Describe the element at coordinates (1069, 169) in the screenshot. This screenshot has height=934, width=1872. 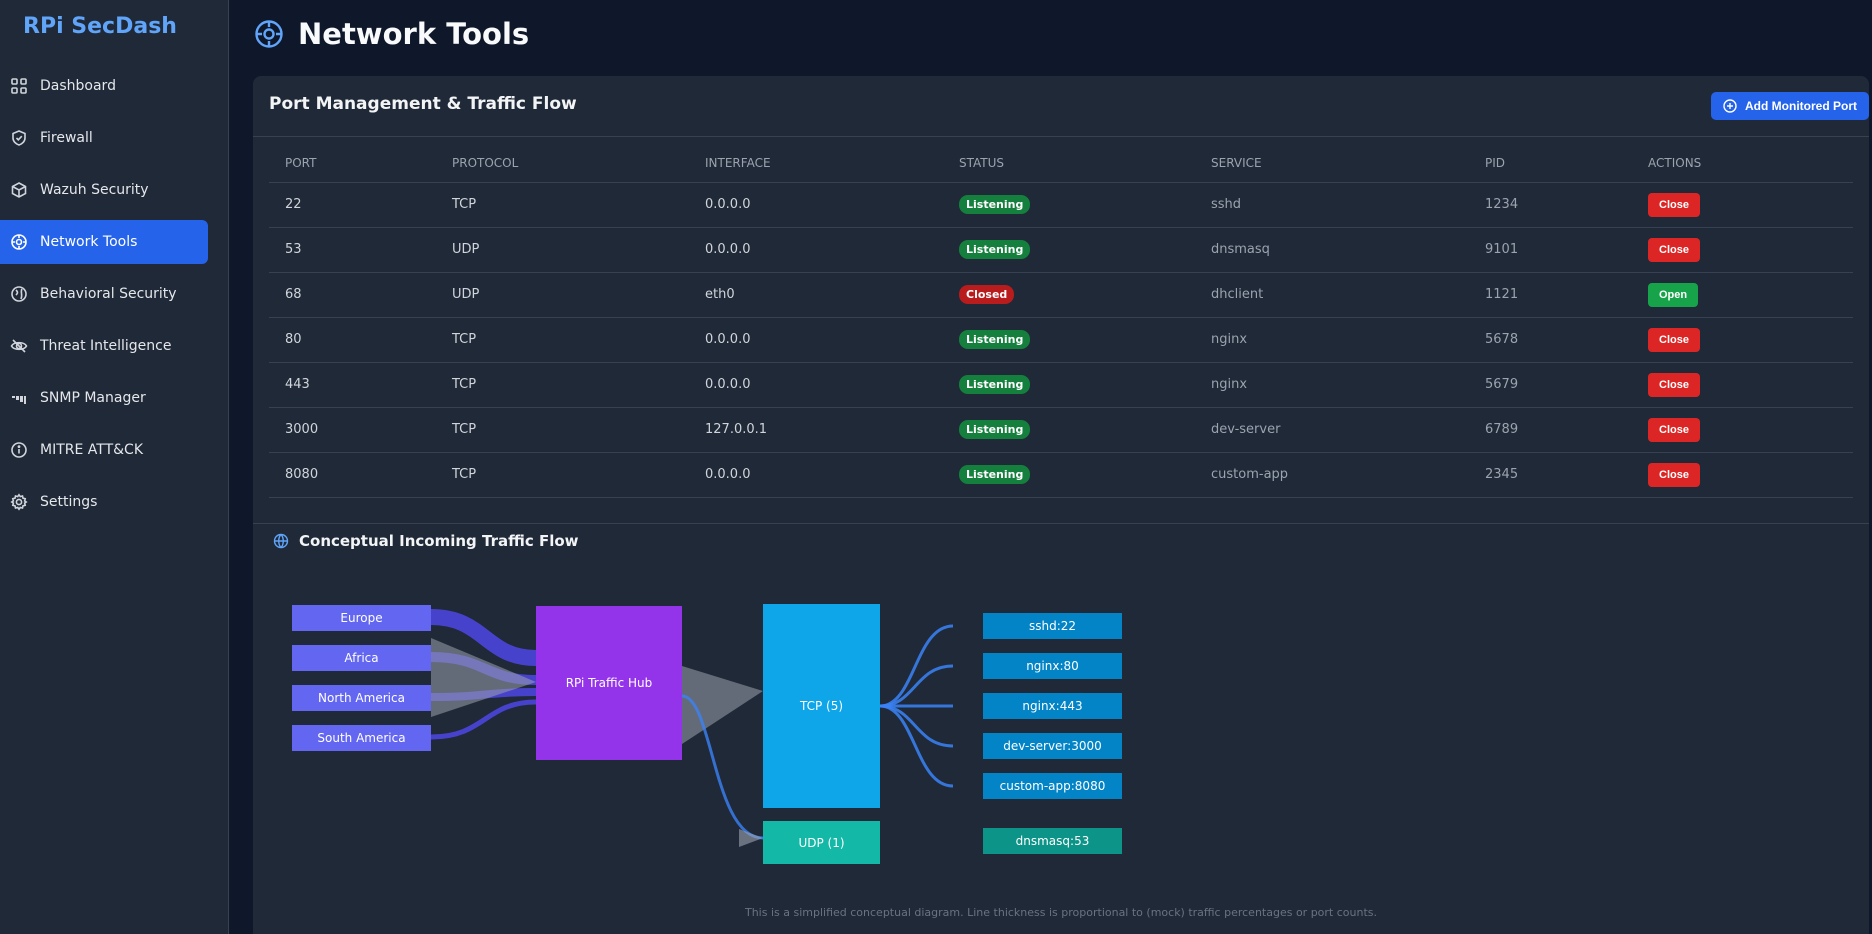
I see `column-header-status: STATUS` at that location.